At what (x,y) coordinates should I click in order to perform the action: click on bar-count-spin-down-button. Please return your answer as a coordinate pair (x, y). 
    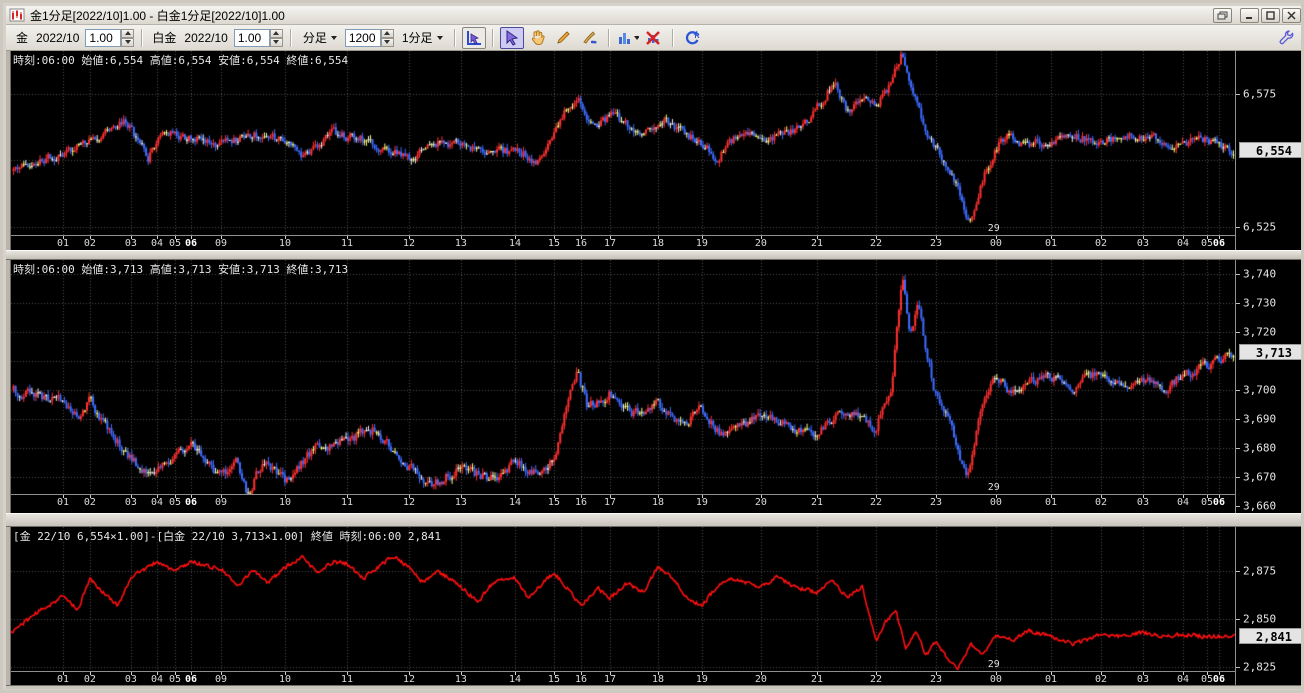
    Looking at the image, I should click on (387, 42).